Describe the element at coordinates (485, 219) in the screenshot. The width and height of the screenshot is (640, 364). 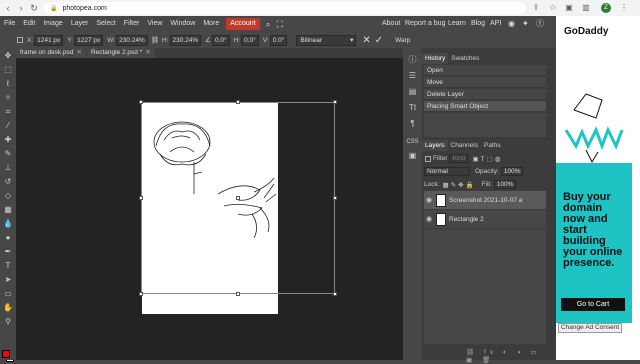
I see `layer-row: ◉ Rectangle 2` at that location.